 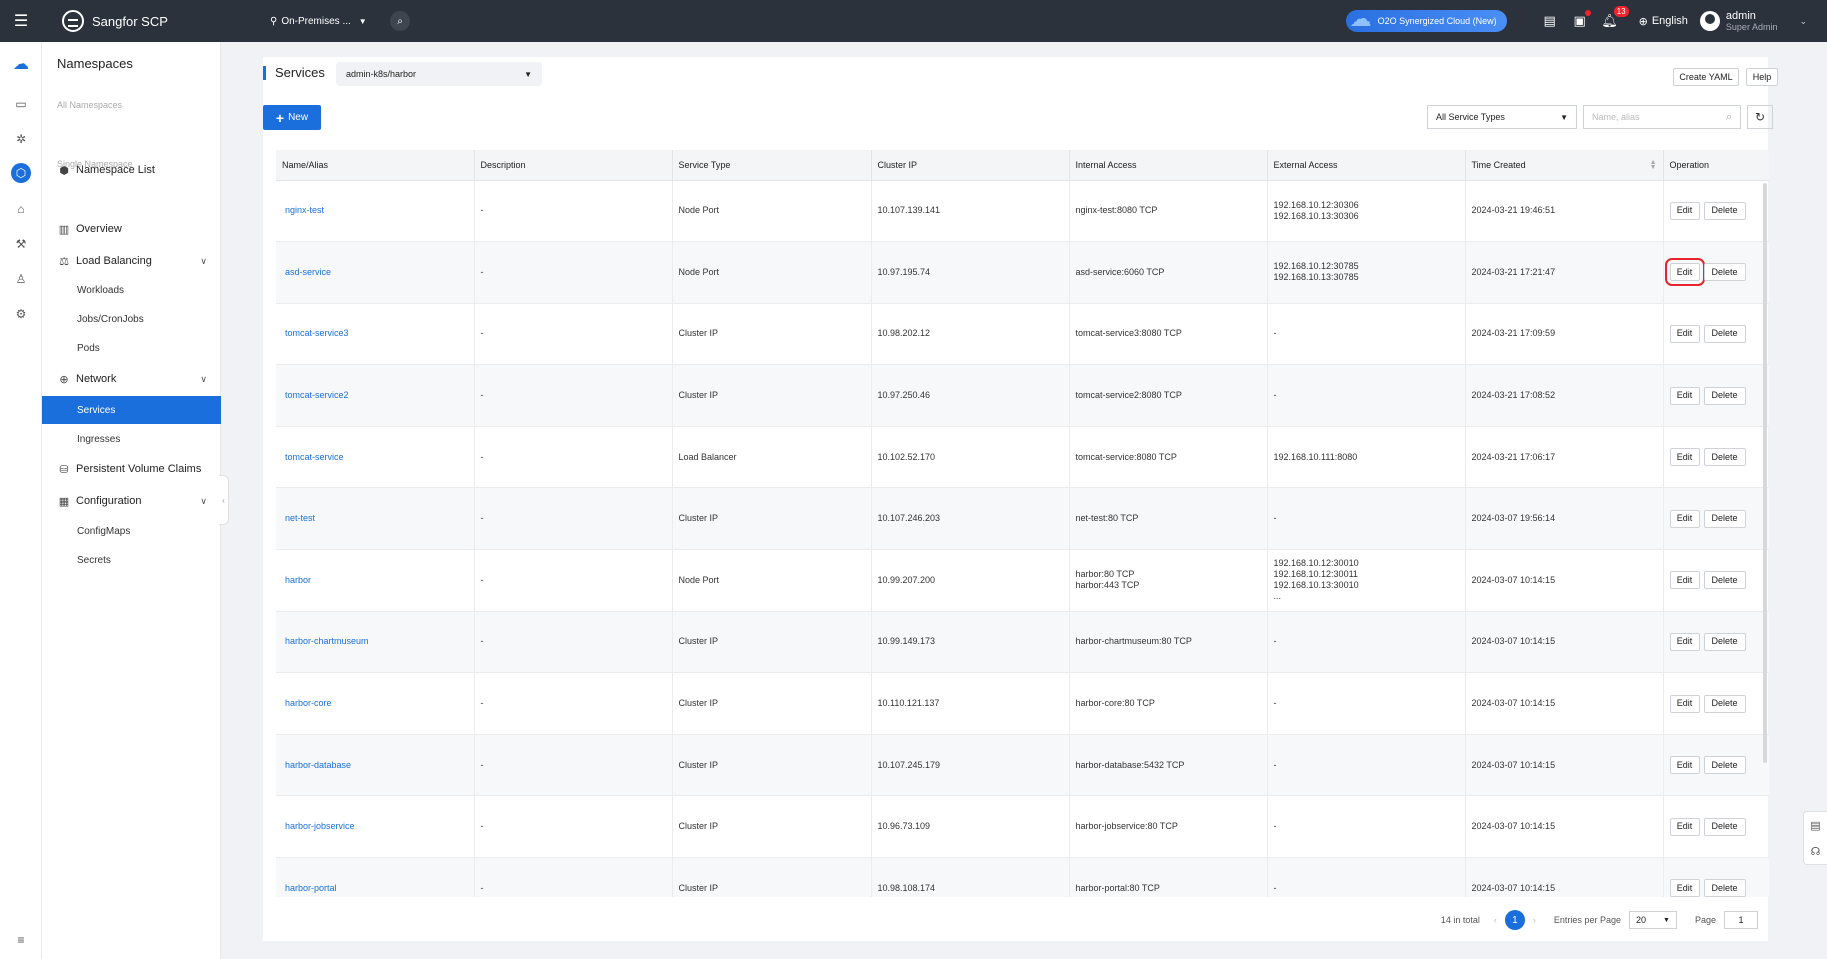 I want to click on service-name-link: asd-service, so click(x=306, y=272).